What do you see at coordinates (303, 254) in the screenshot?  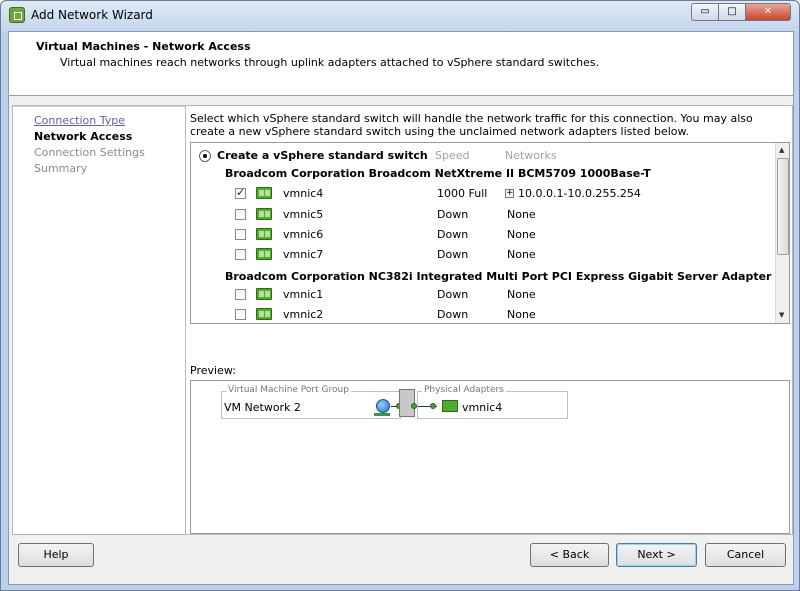 I see `nic-name: vmnic7` at bounding box center [303, 254].